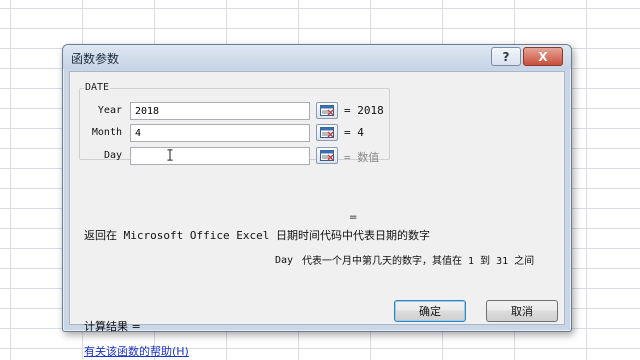  I want to click on help-button: ?, so click(506, 56).